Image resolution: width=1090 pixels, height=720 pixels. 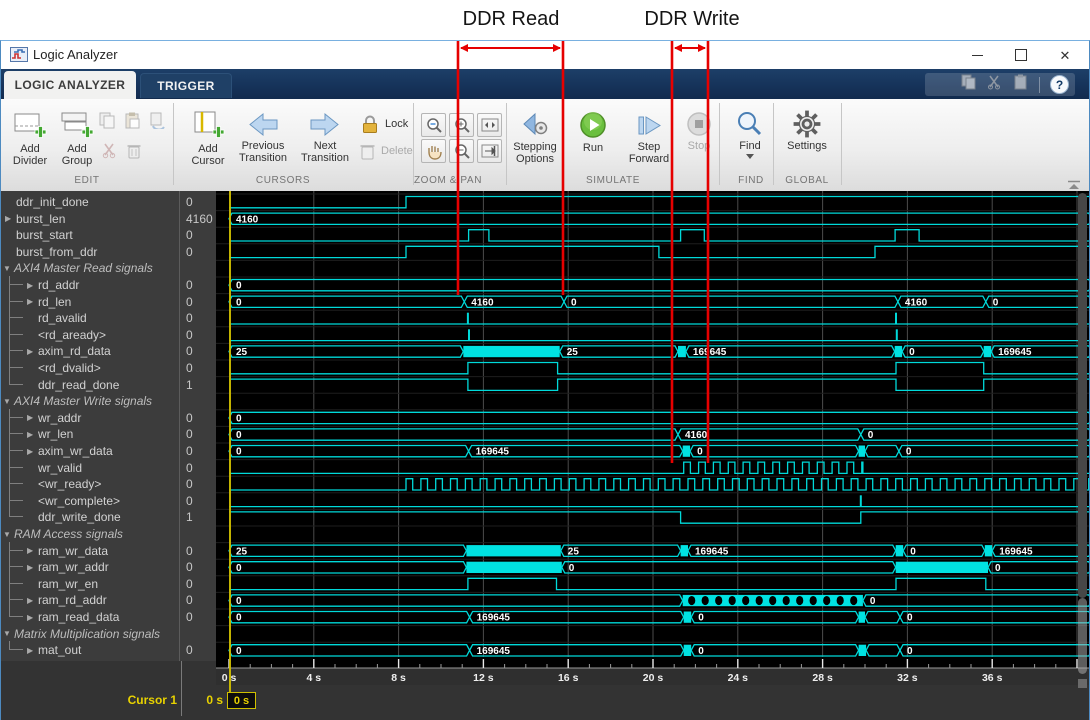 What do you see at coordinates (134, 150) in the screenshot?
I see `trash-icon` at bounding box center [134, 150].